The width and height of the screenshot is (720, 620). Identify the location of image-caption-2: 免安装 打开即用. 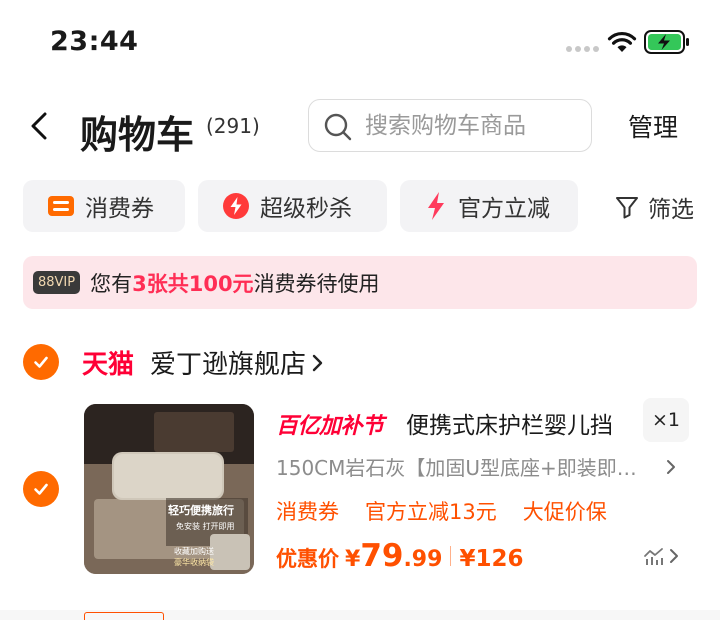
(205, 526).